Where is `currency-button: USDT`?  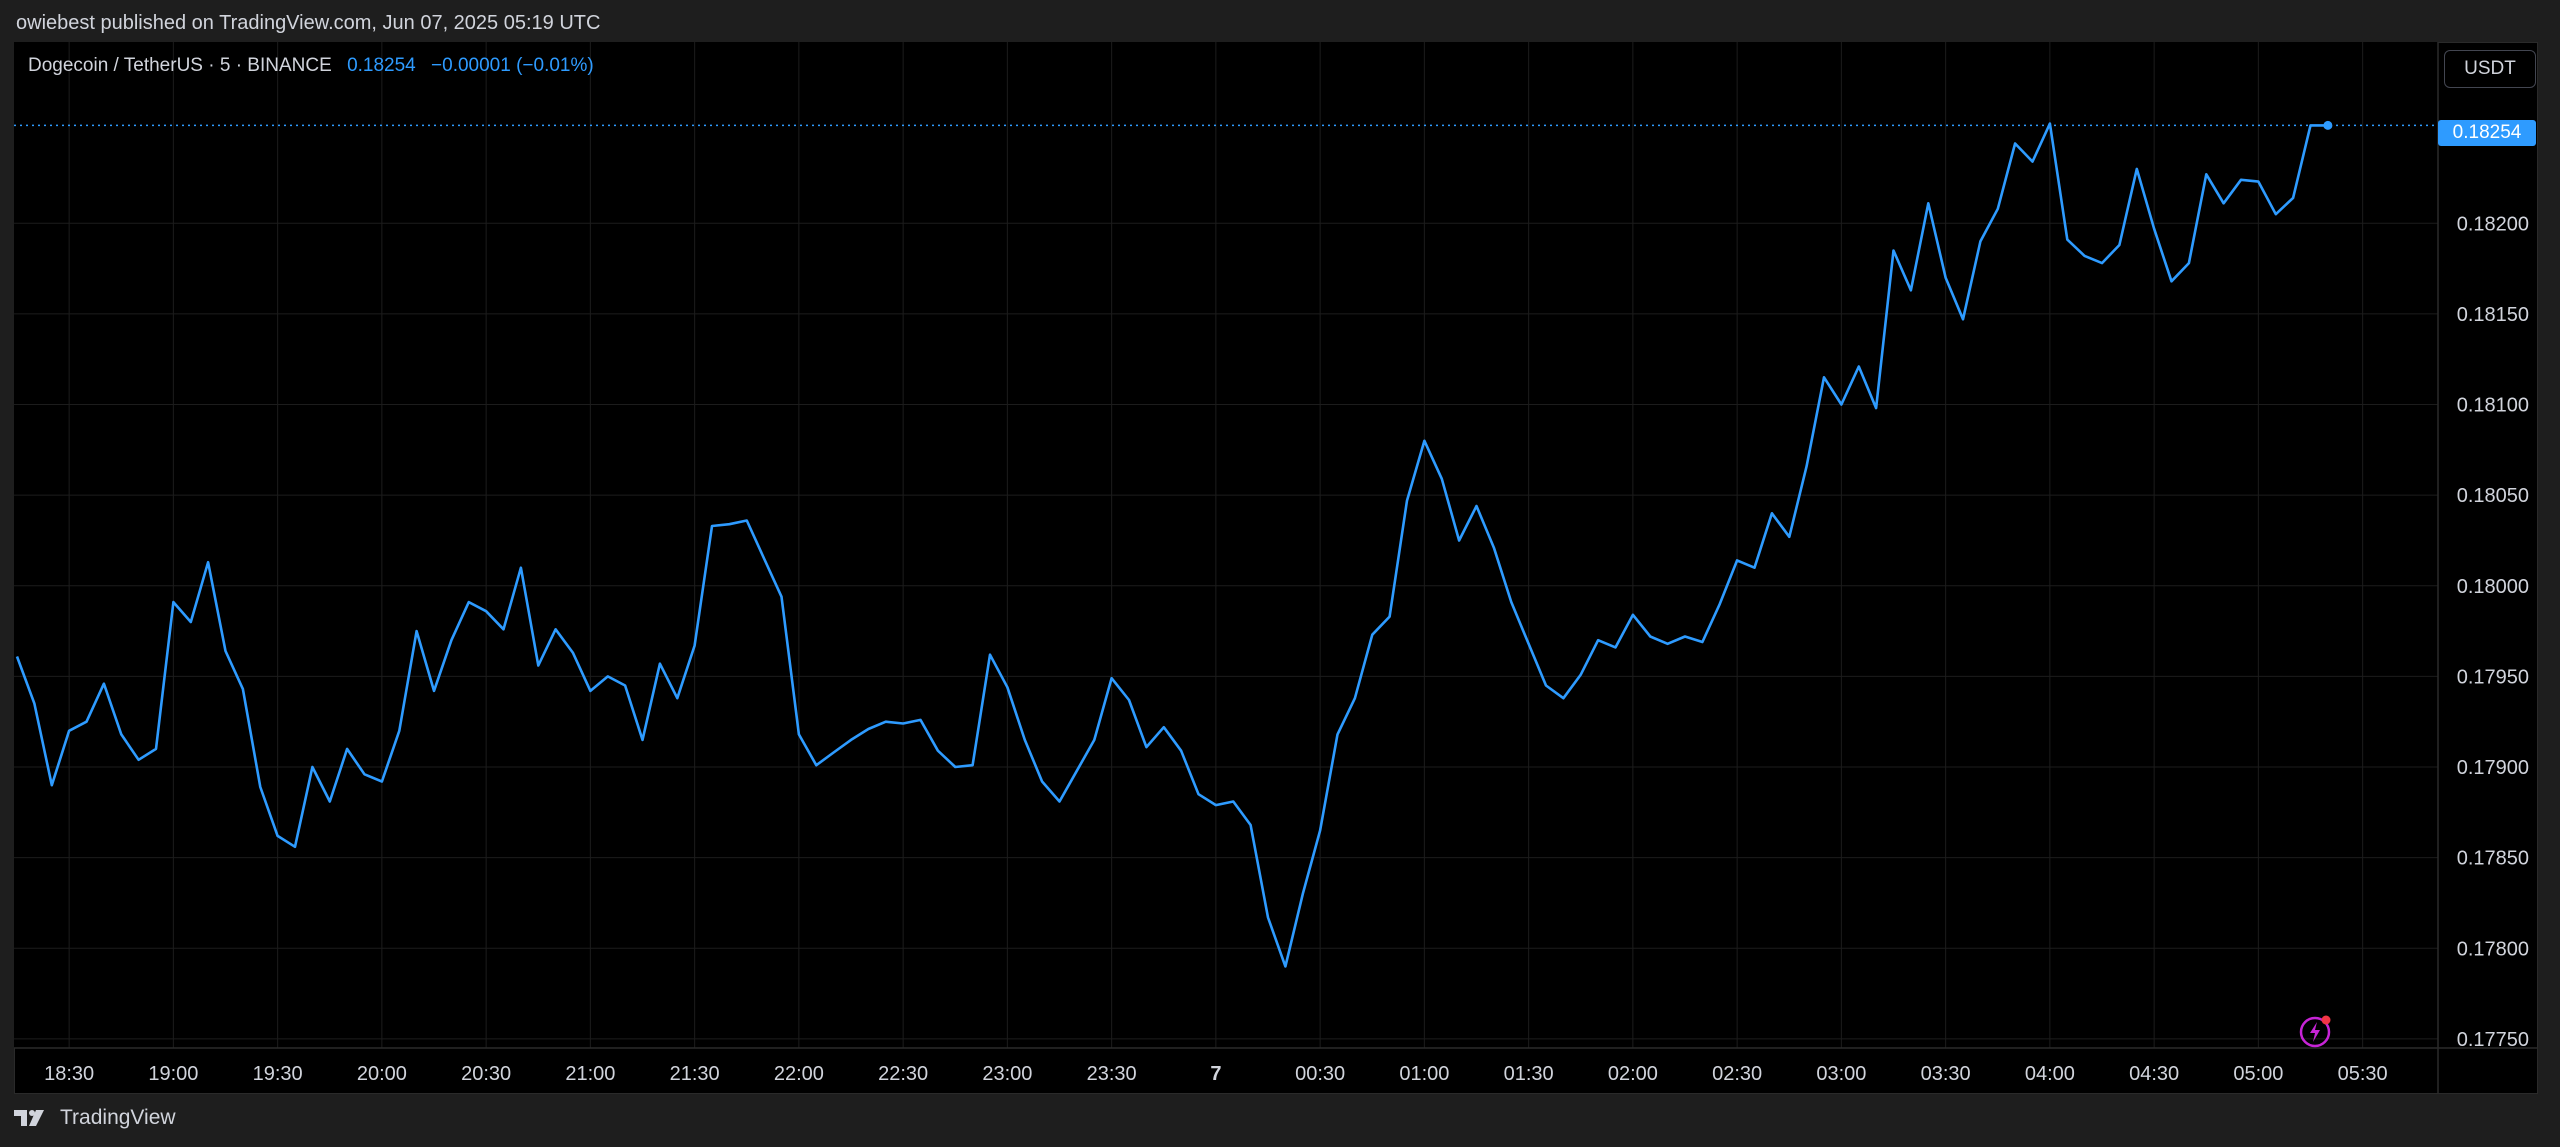
currency-button: USDT is located at coordinates (2490, 69).